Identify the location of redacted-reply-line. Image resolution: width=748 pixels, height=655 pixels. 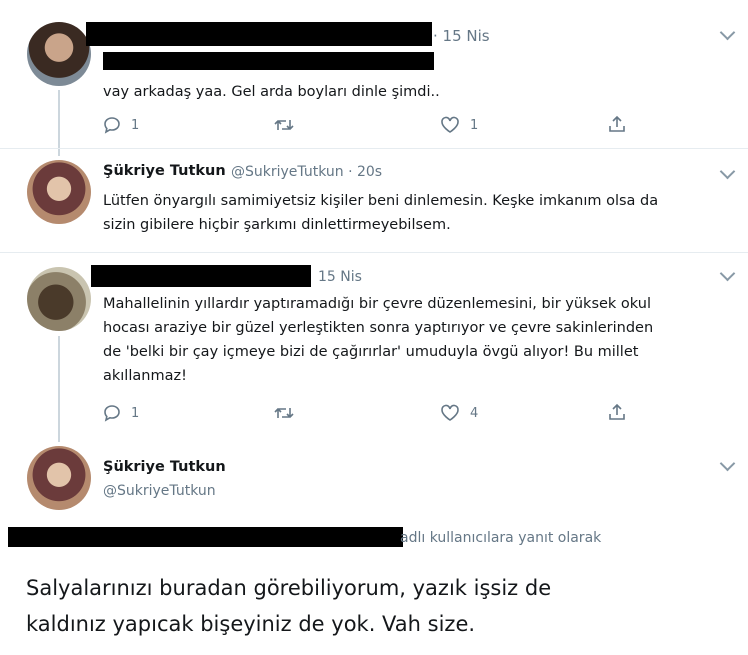
(268, 61).